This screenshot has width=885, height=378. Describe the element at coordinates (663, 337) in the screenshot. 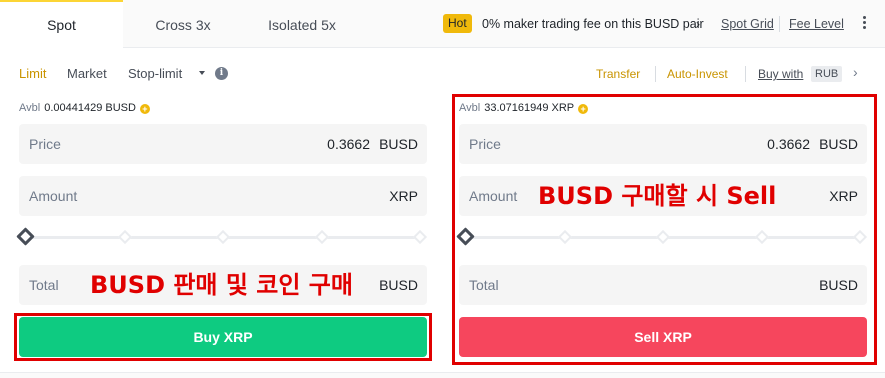

I see `sell-button: Sell XRP` at that location.